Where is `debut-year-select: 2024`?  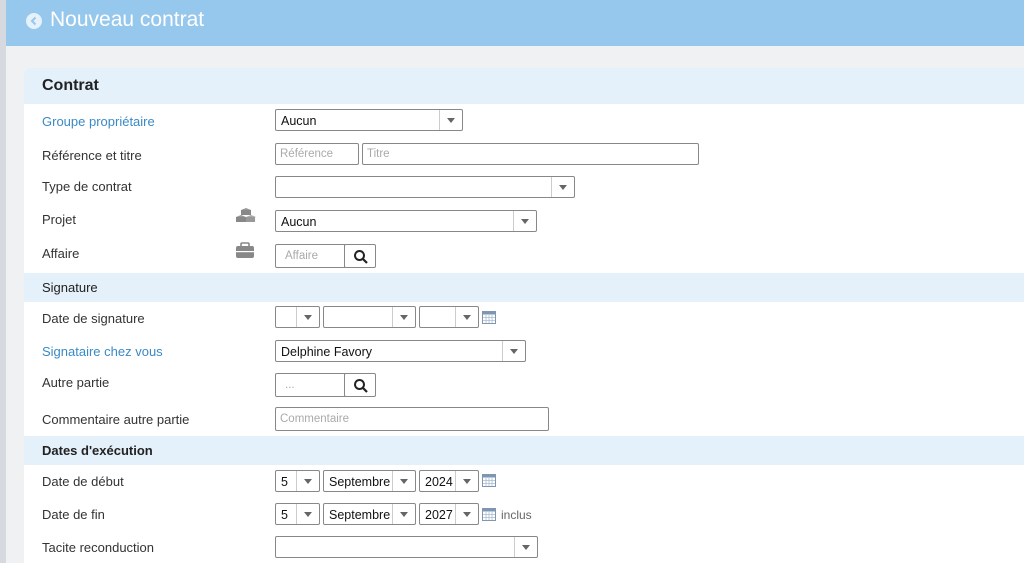
debut-year-select: 2024 is located at coordinates (449, 481).